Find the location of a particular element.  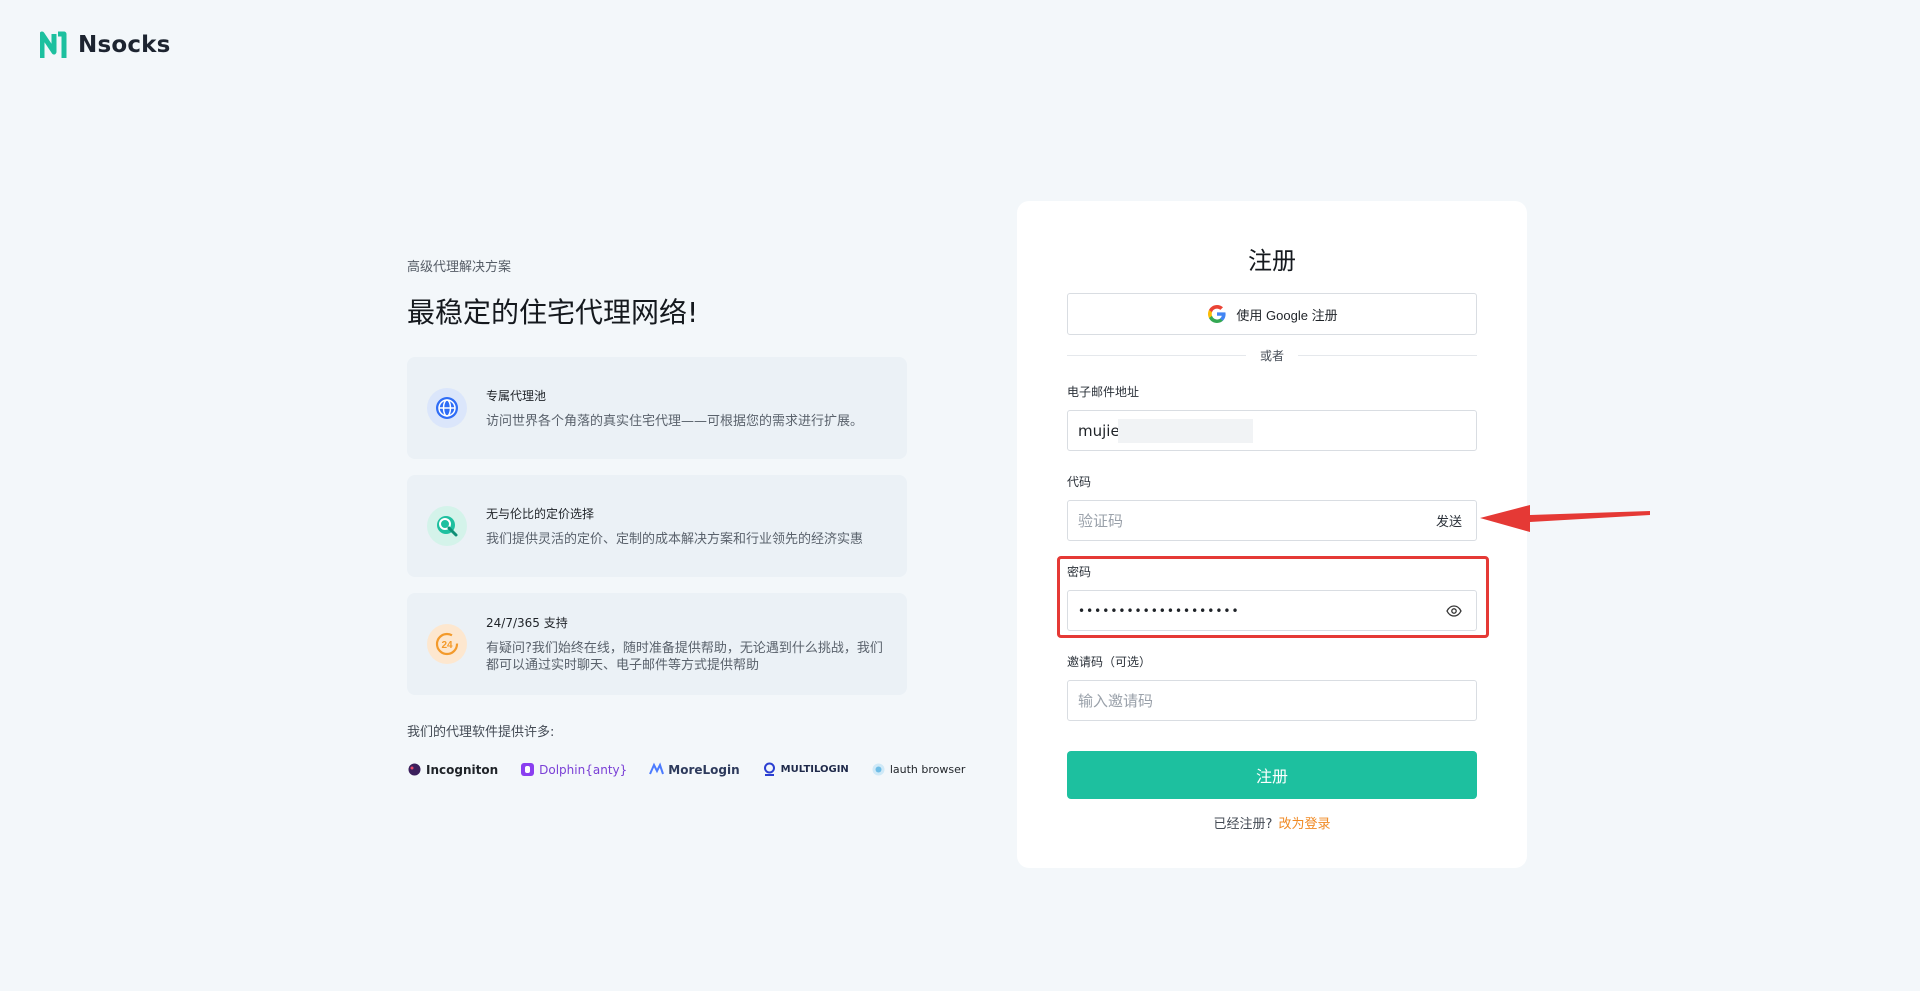

feature-card-pricing: 无与伦比的定价选择 我们提供灵活的定价、定制的成本解决方案和行业领先的经济实惠 is located at coordinates (657, 526).